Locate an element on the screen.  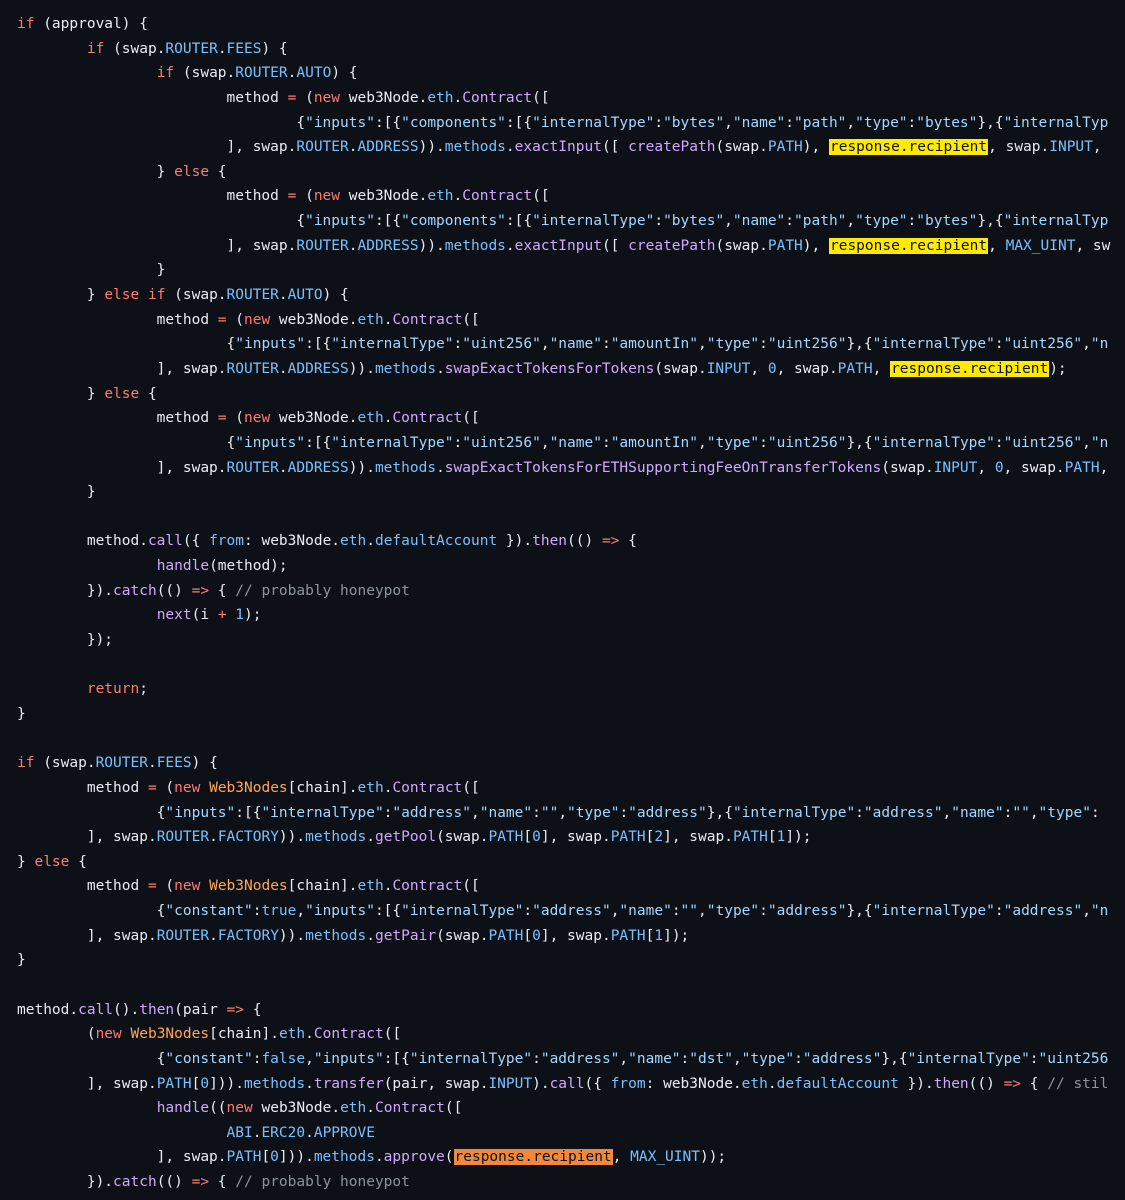
text-token: ({ is located at coordinates (597, 1083).